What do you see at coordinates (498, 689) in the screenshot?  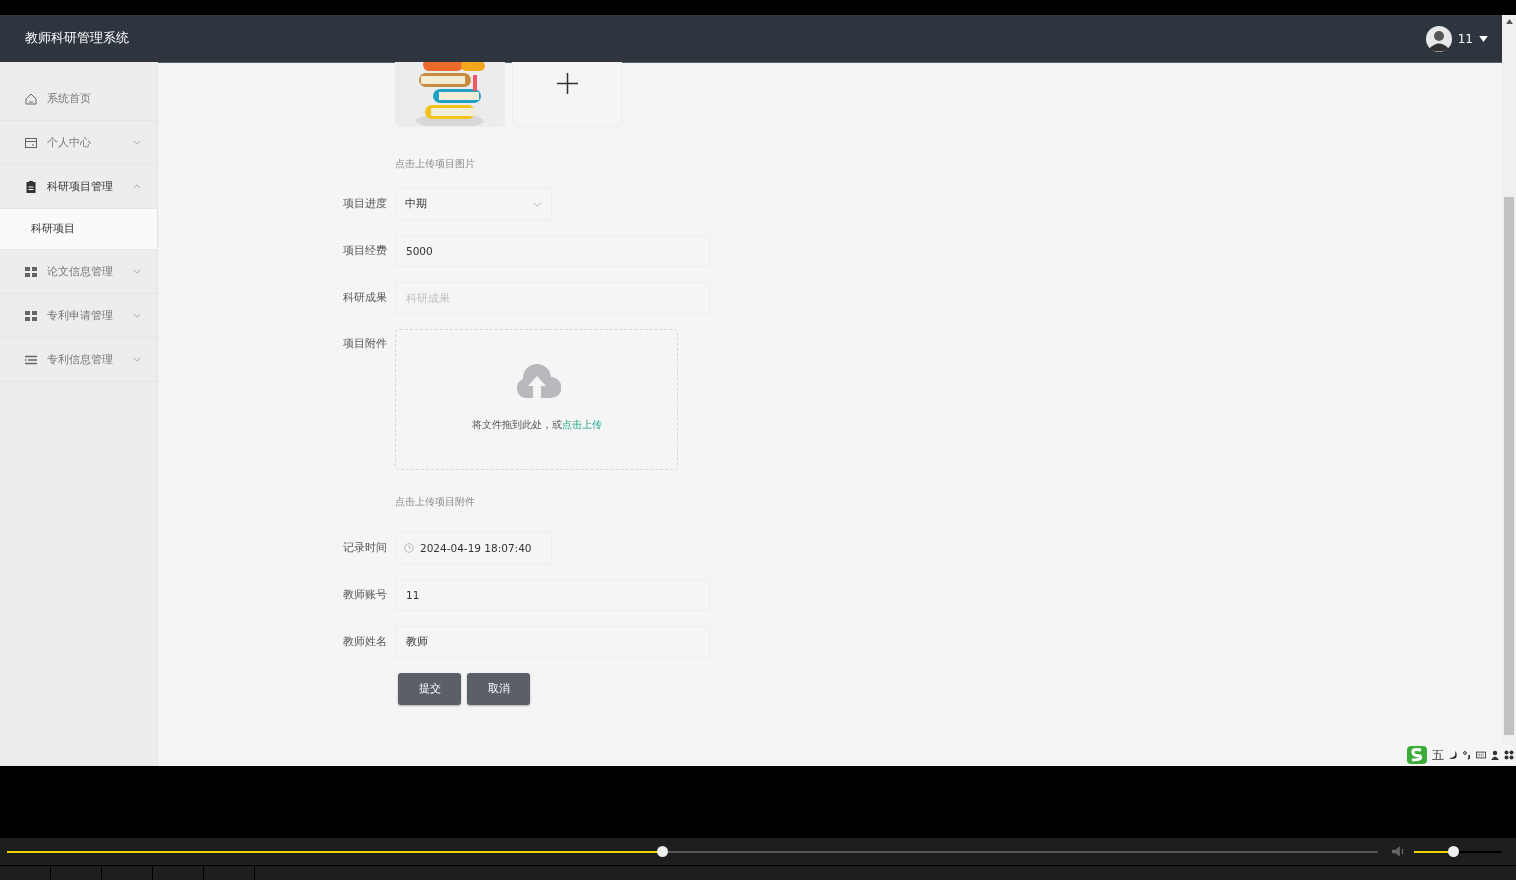 I see `cancel-button: 取消` at bounding box center [498, 689].